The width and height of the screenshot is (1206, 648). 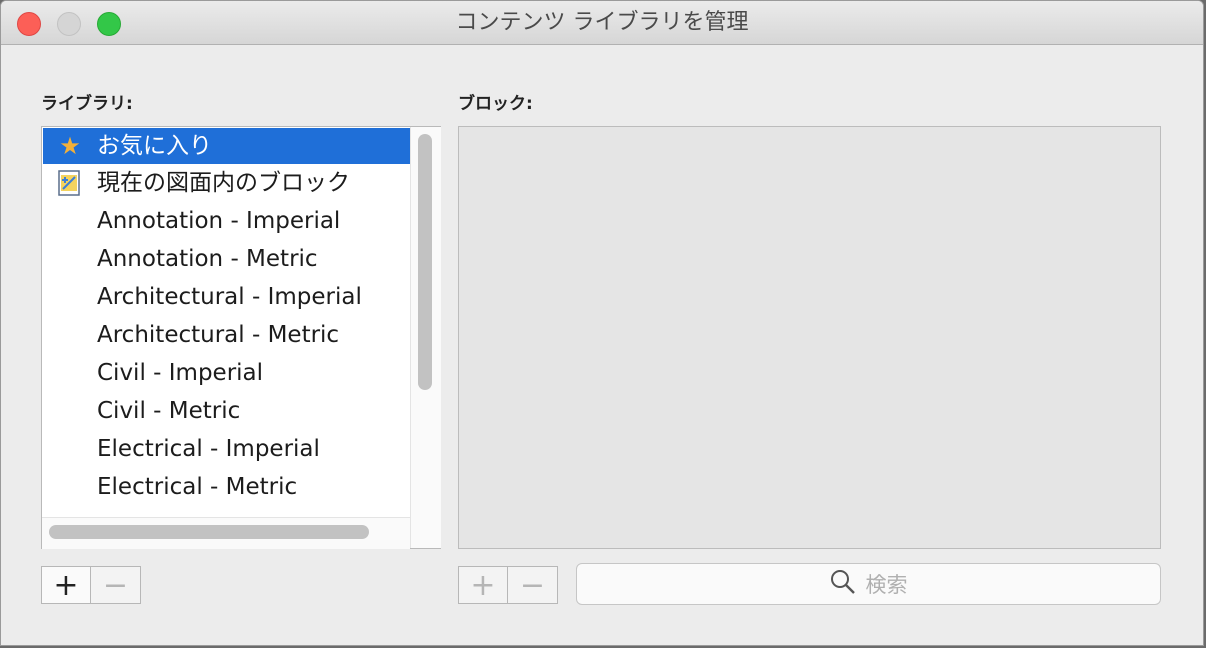 I want to click on library-item-label: Annotation - Metric, so click(x=207, y=259).